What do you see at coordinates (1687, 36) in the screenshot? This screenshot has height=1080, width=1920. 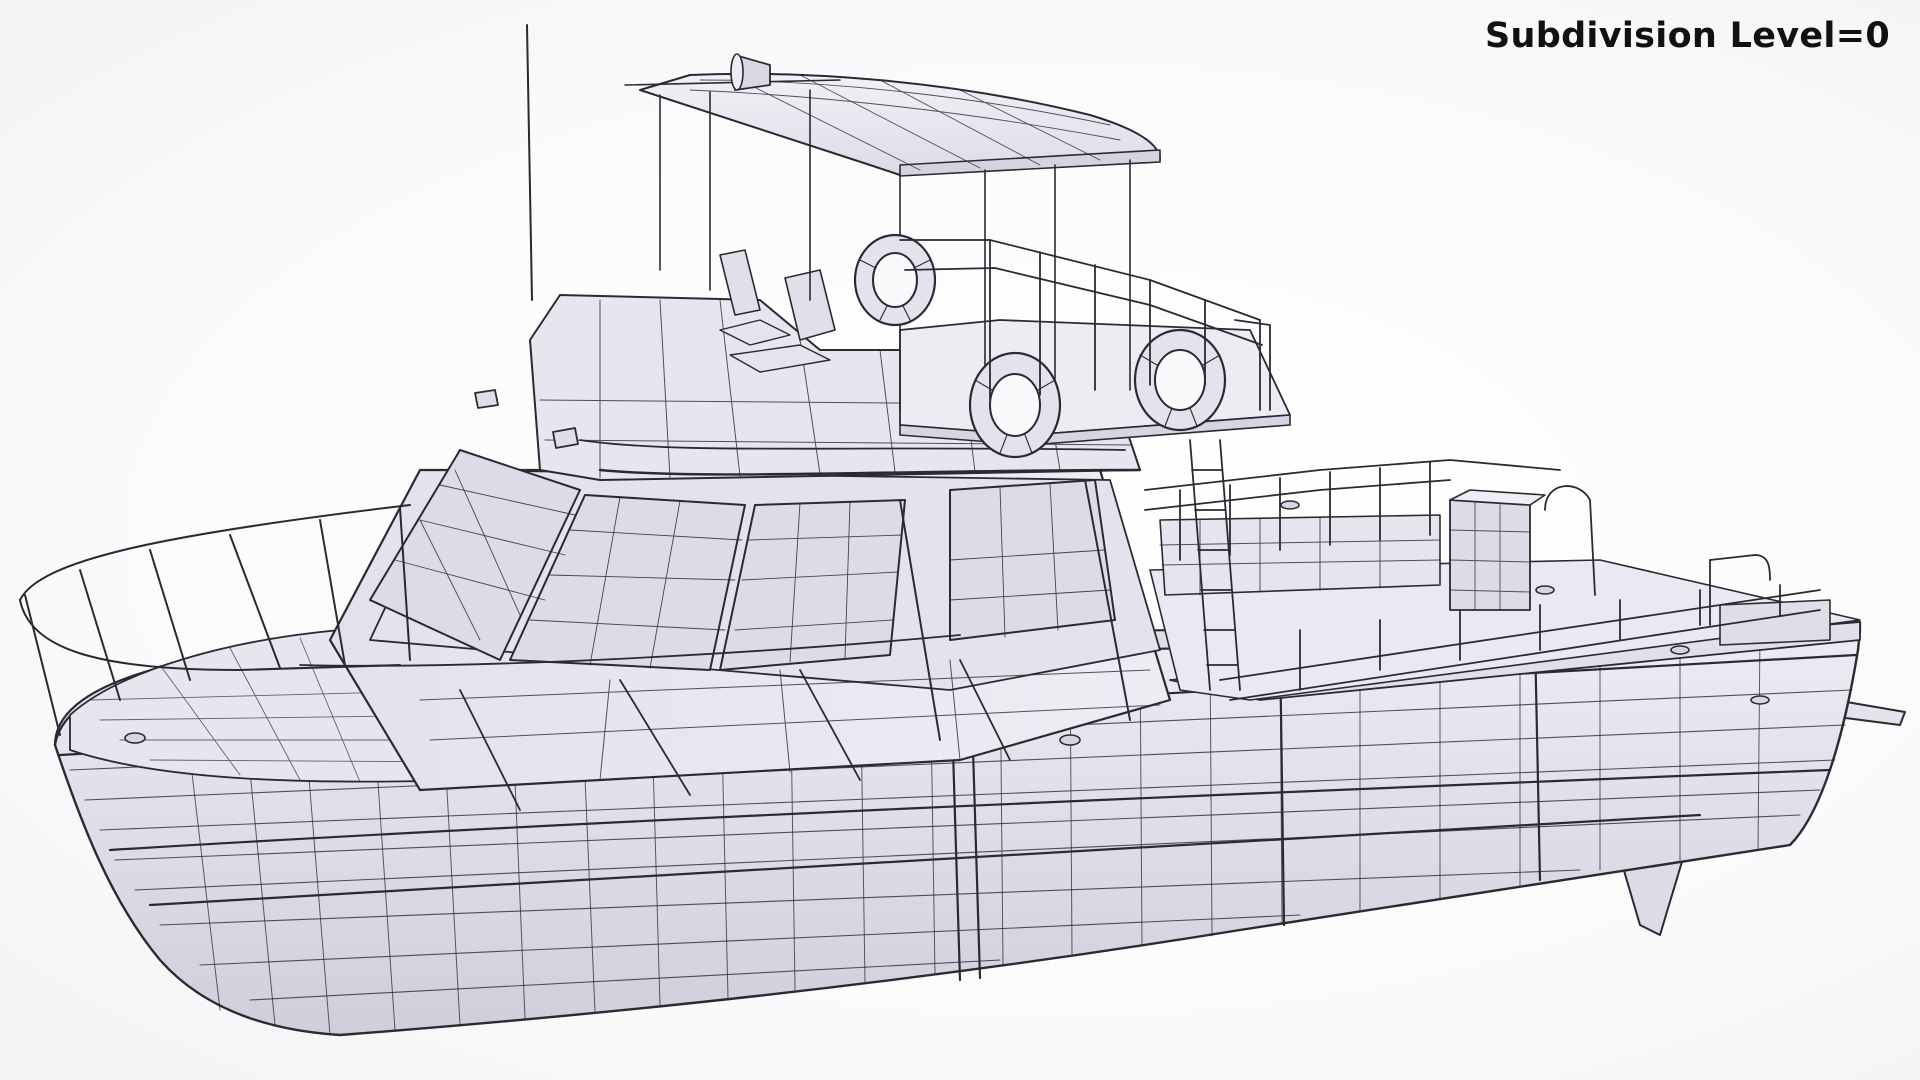 I see `subdivision-level-caption: Subdivision Level=0` at bounding box center [1687, 36].